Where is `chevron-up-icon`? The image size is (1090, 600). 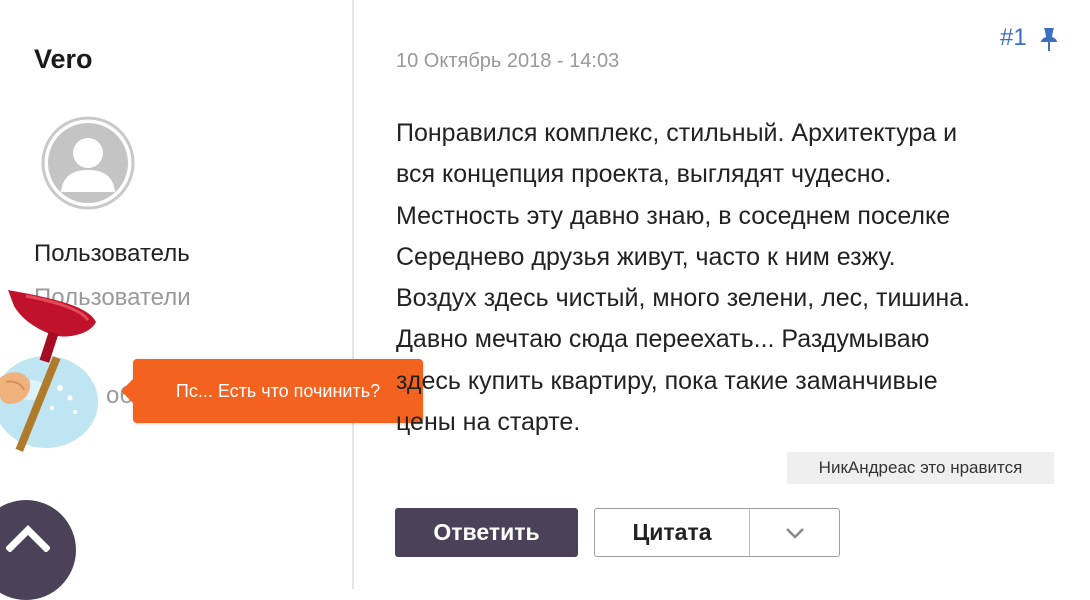 chevron-up-icon is located at coordinates (28, 538).